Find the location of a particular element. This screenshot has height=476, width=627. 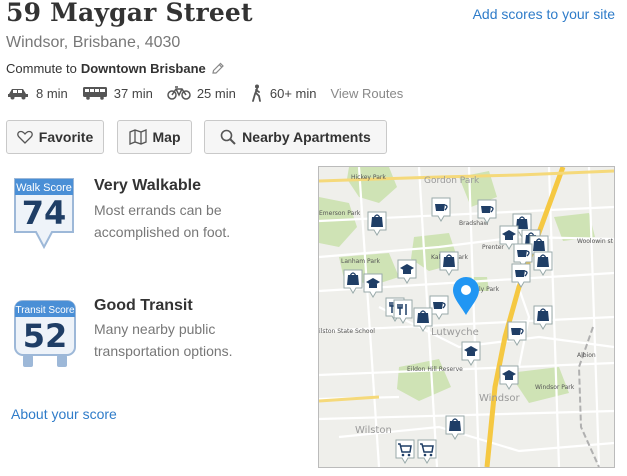

map-label-lutwyche: Lutwyche is located at coordinates (455, 332).